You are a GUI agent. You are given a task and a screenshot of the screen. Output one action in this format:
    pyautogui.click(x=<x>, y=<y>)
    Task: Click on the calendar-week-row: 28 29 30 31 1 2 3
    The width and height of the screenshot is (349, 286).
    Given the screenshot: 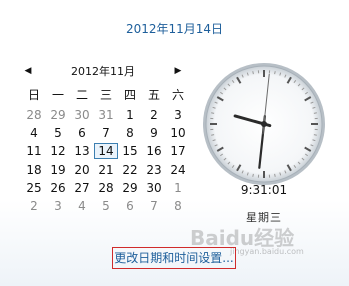 What is the action you would take?
    pyautogui.click(x=106, y=115)
    